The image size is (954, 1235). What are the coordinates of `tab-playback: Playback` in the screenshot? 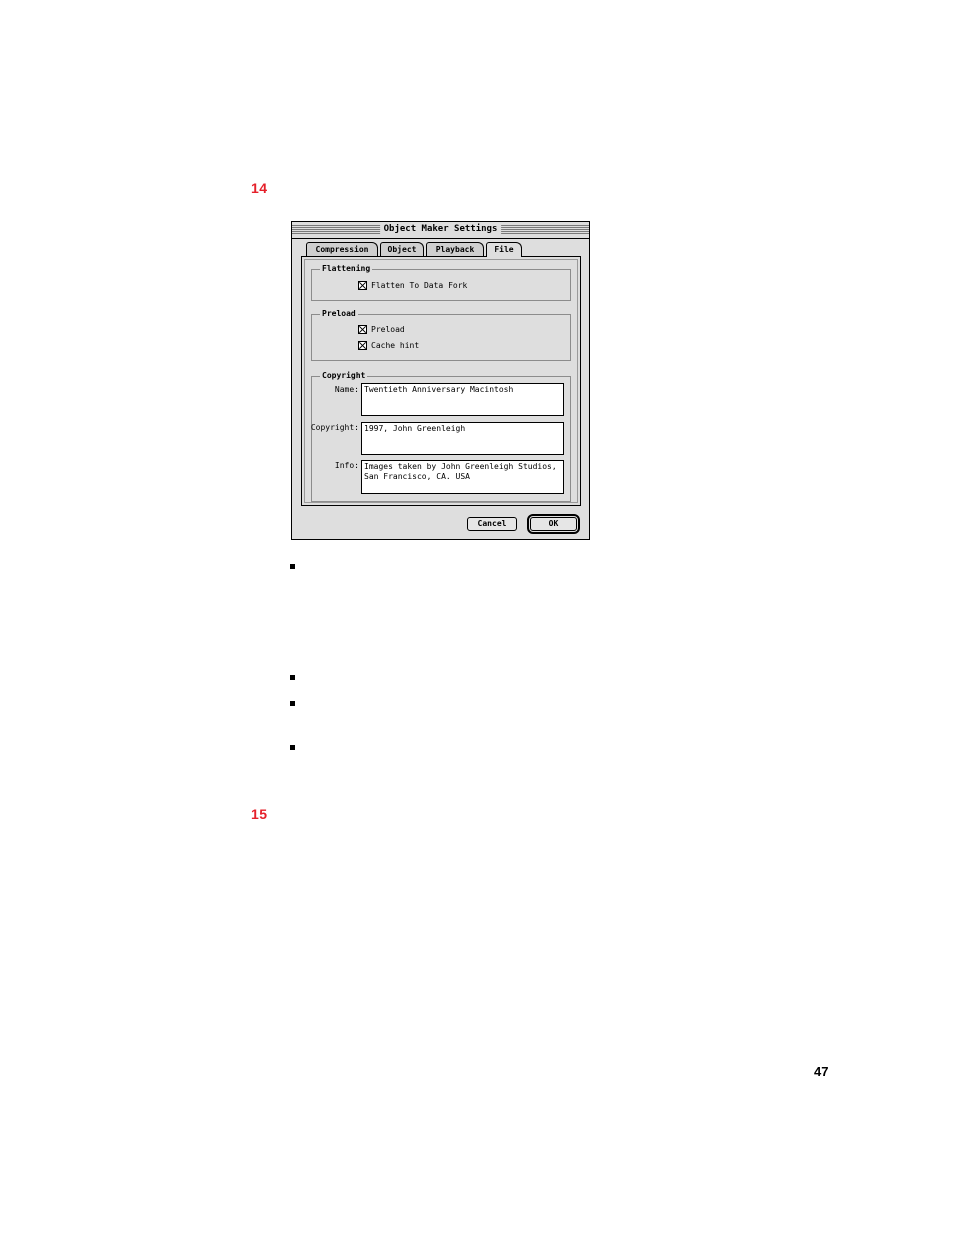 It's located at (455, 249).